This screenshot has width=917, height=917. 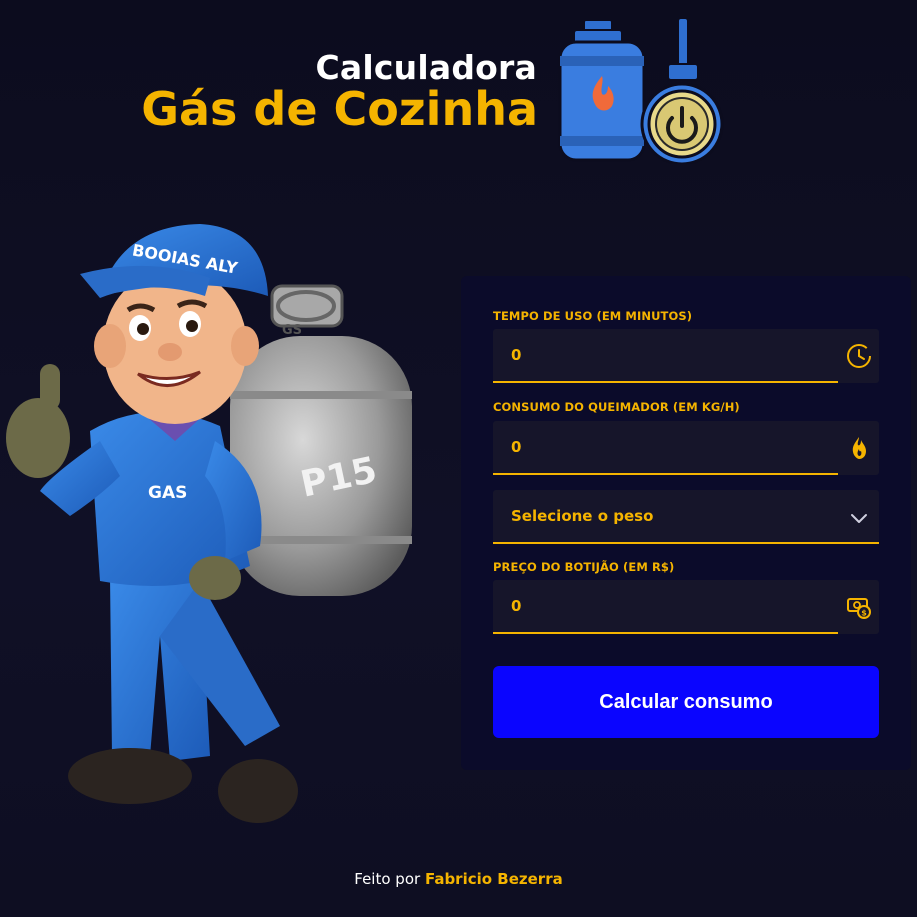 What do you see at coordinates (641, 90) in the screenshot?
I see `gas-cylinder-logo-icon` at bounding box center [641, 90].